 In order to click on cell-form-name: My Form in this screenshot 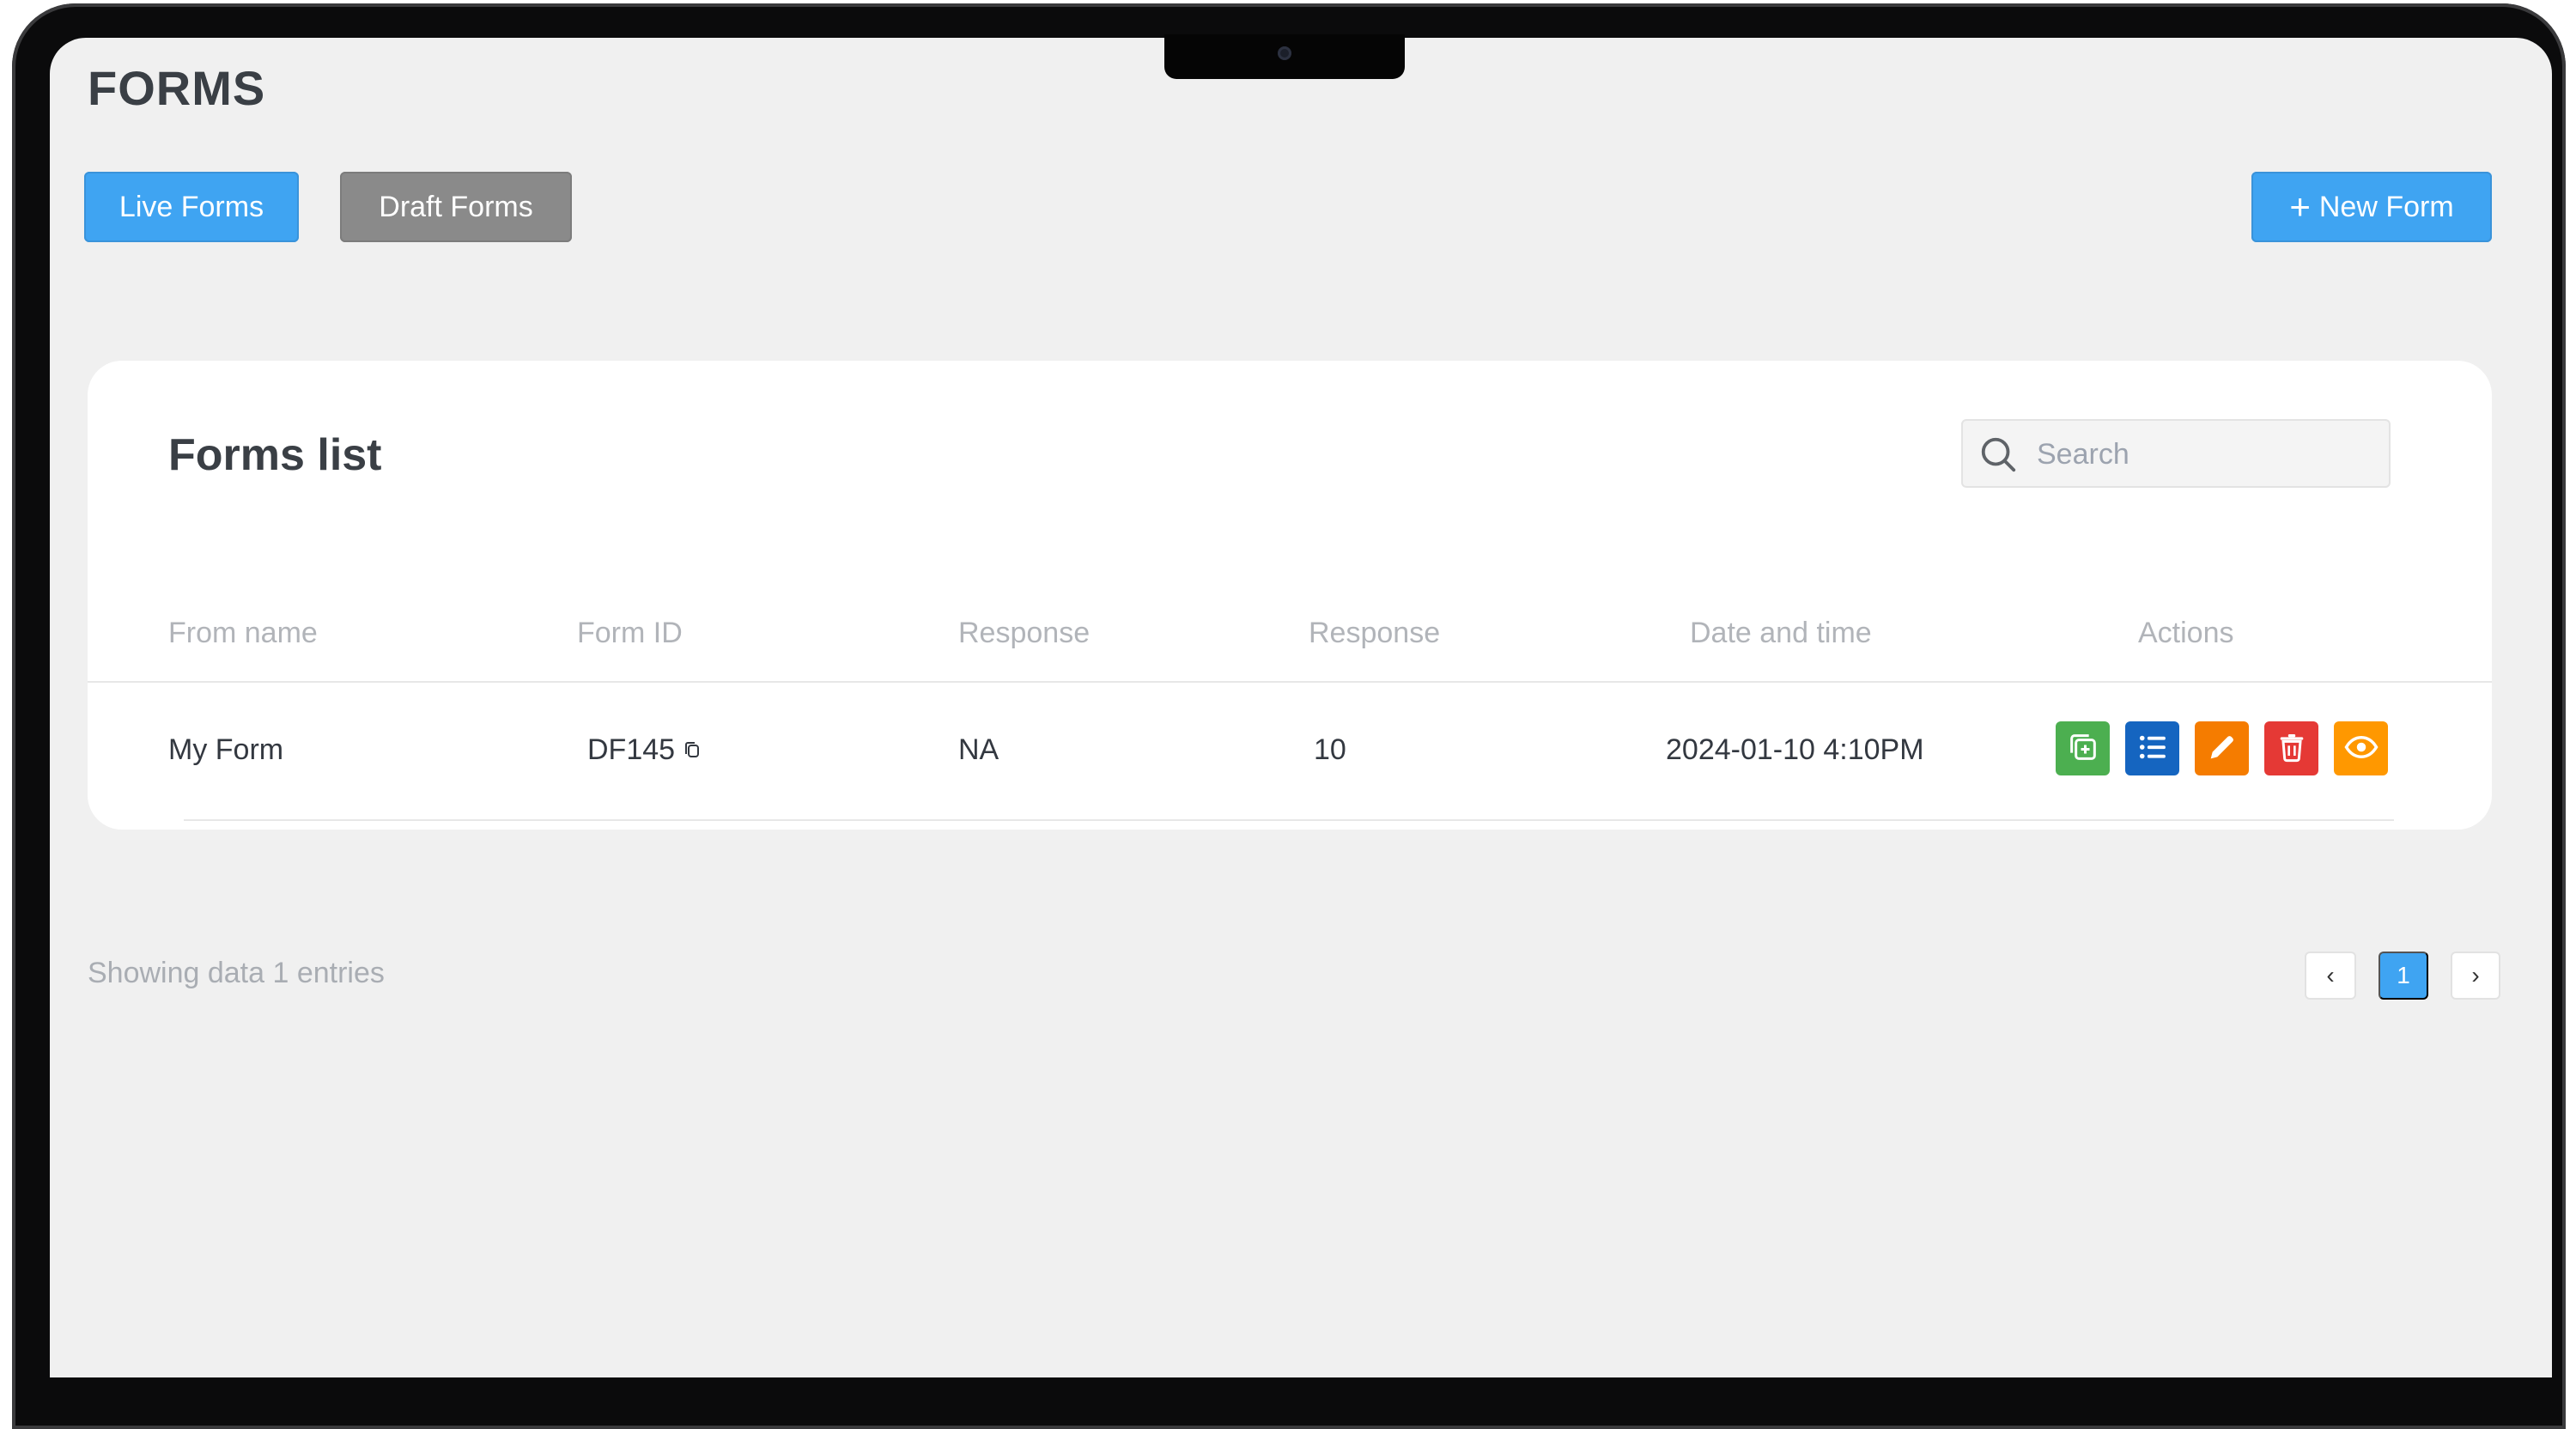, I will do `click(226, 749)`.